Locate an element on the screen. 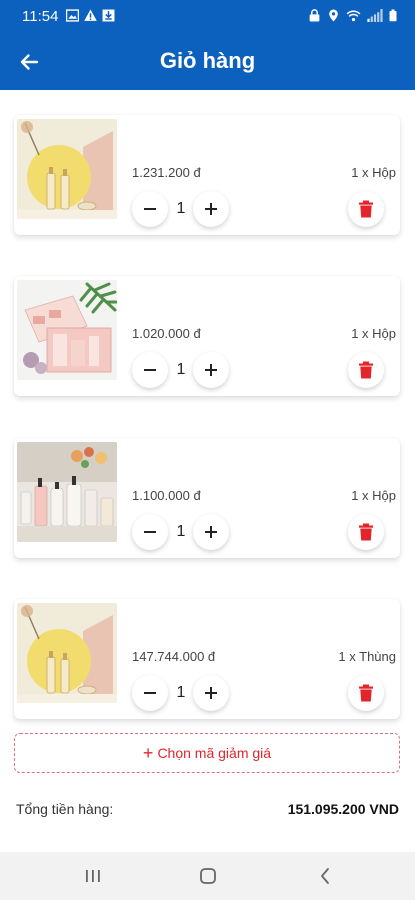 The image size is (415, 900). select-coupon-button: + Chọn mã giảm giá is located at coordinates (207, 753).